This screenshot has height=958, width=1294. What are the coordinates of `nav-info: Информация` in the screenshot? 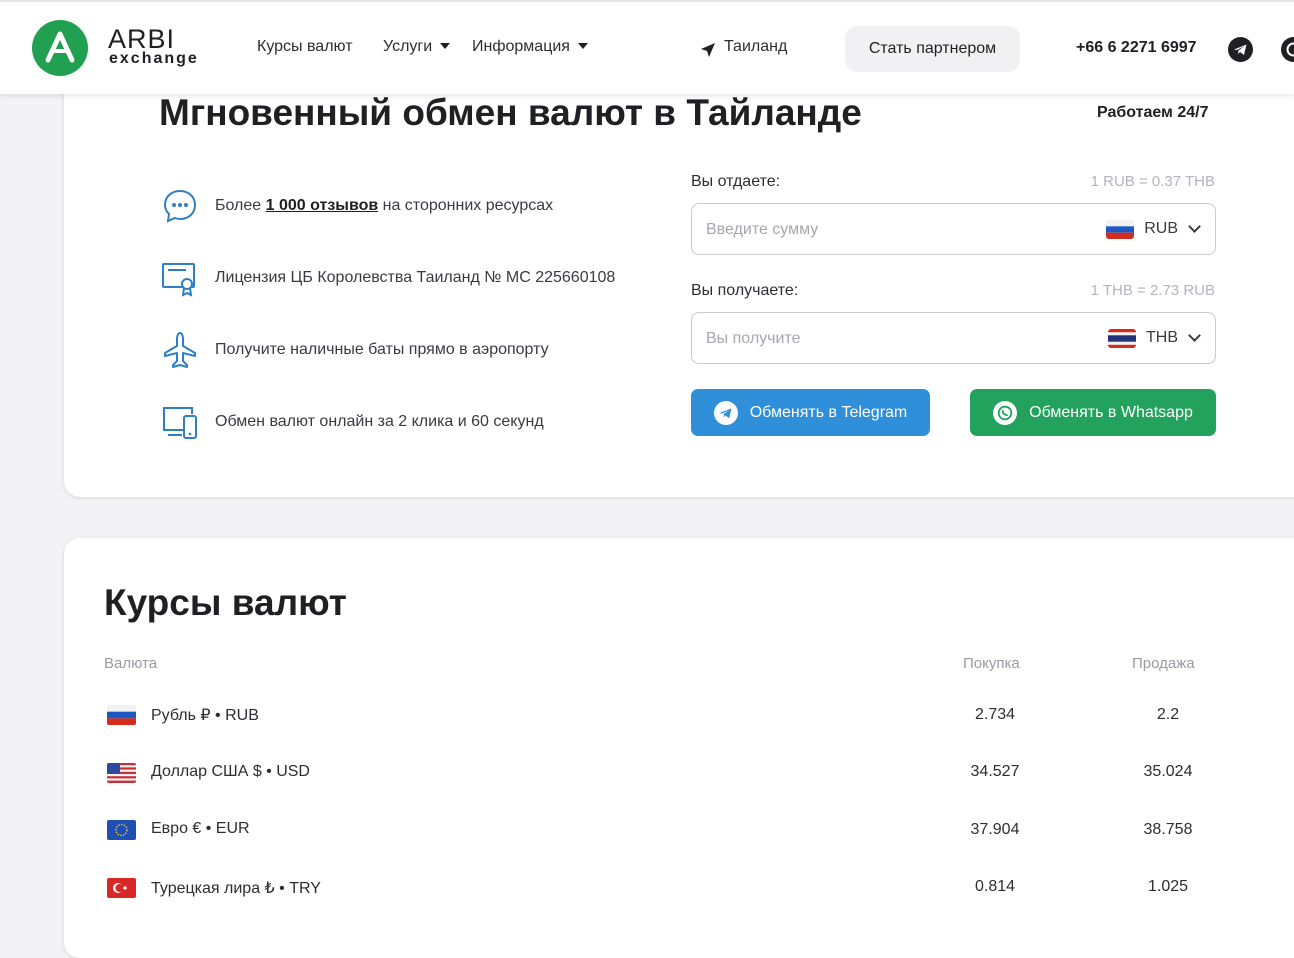 It's located at (530, 47).